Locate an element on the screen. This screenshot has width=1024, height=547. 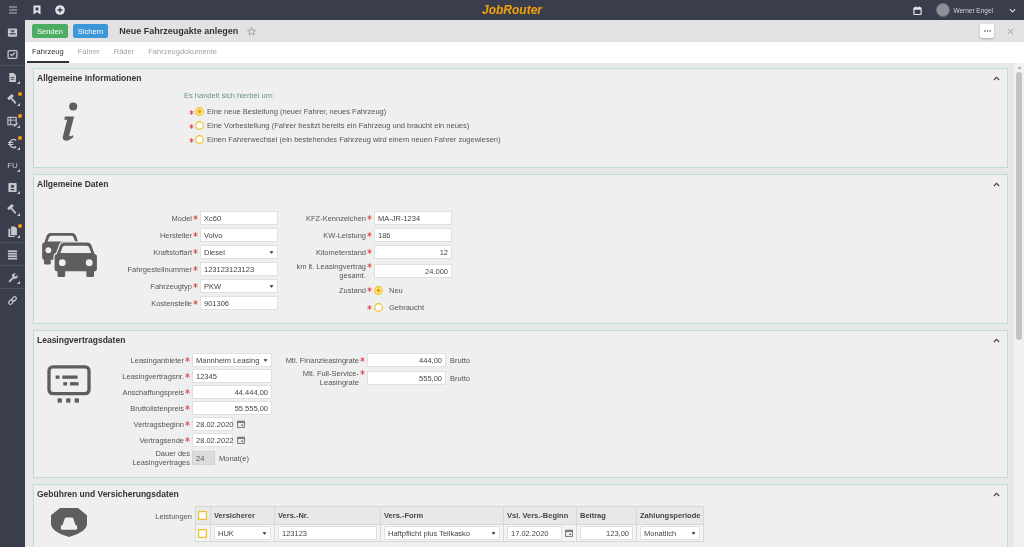
documents-icon is located at coordinates (12, 231).